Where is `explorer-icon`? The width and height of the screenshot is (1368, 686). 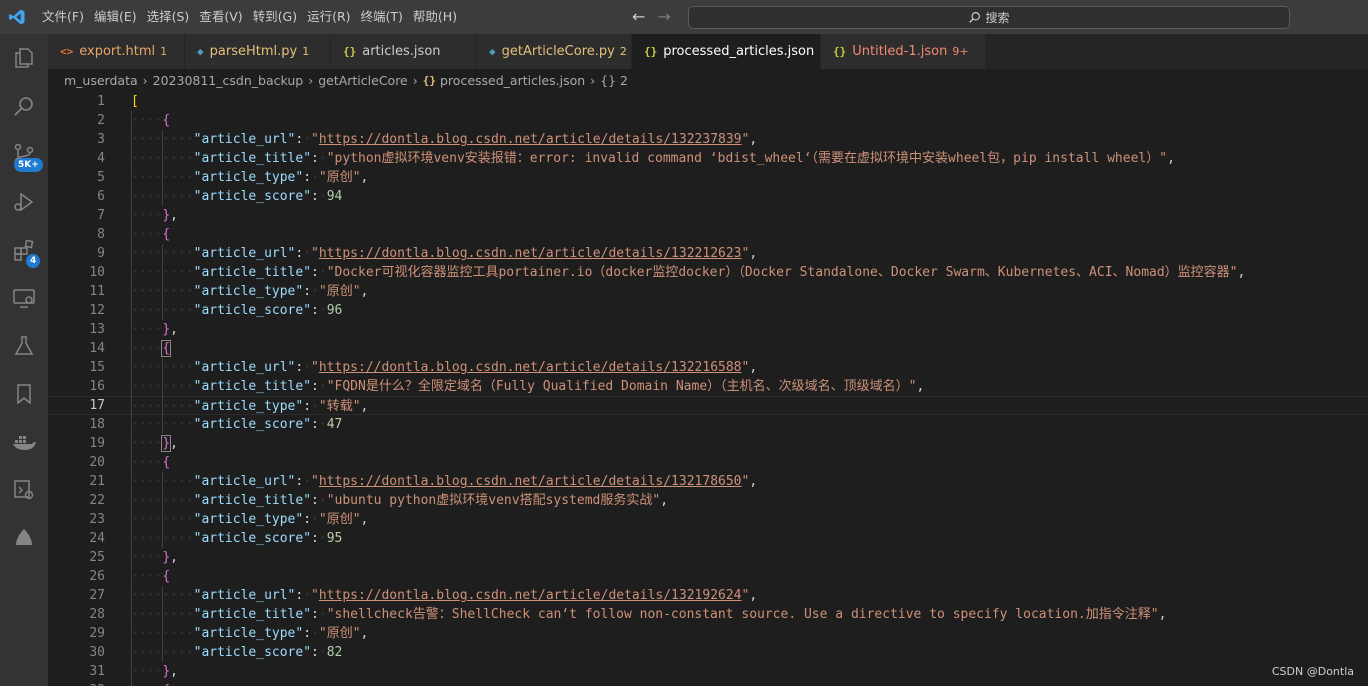
explorer-icon is located at coordinates (24, 58).